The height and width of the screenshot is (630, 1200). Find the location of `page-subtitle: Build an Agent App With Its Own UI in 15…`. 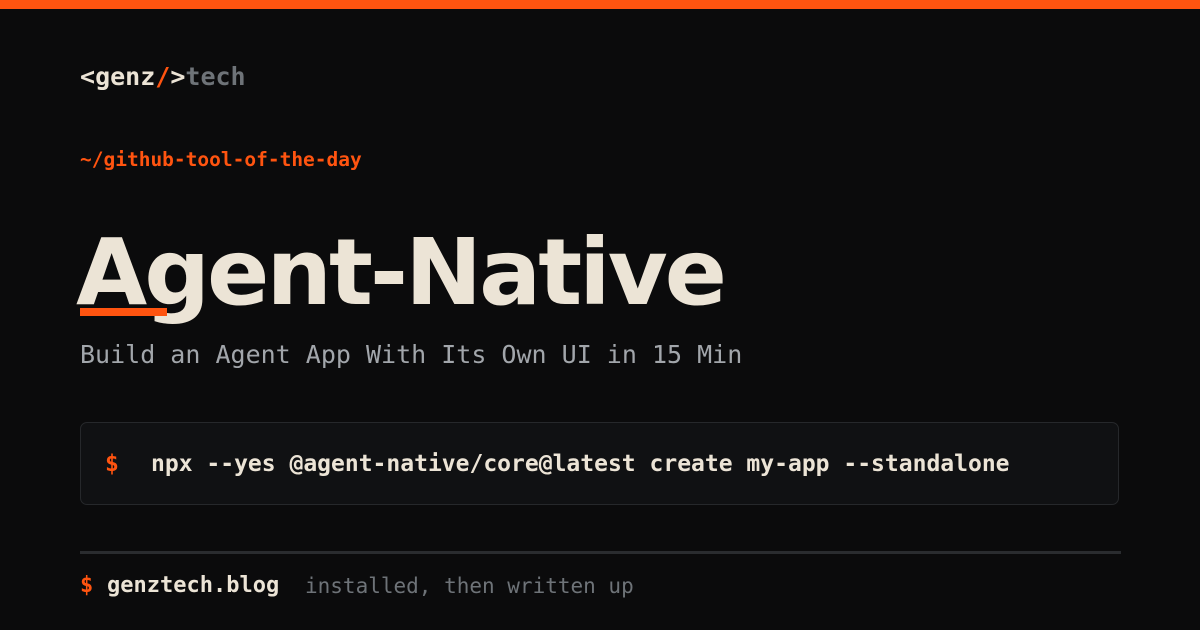

page-subtitle: Build an Agent App With Its Own UI in 15… is located at coordinates (411, 354).